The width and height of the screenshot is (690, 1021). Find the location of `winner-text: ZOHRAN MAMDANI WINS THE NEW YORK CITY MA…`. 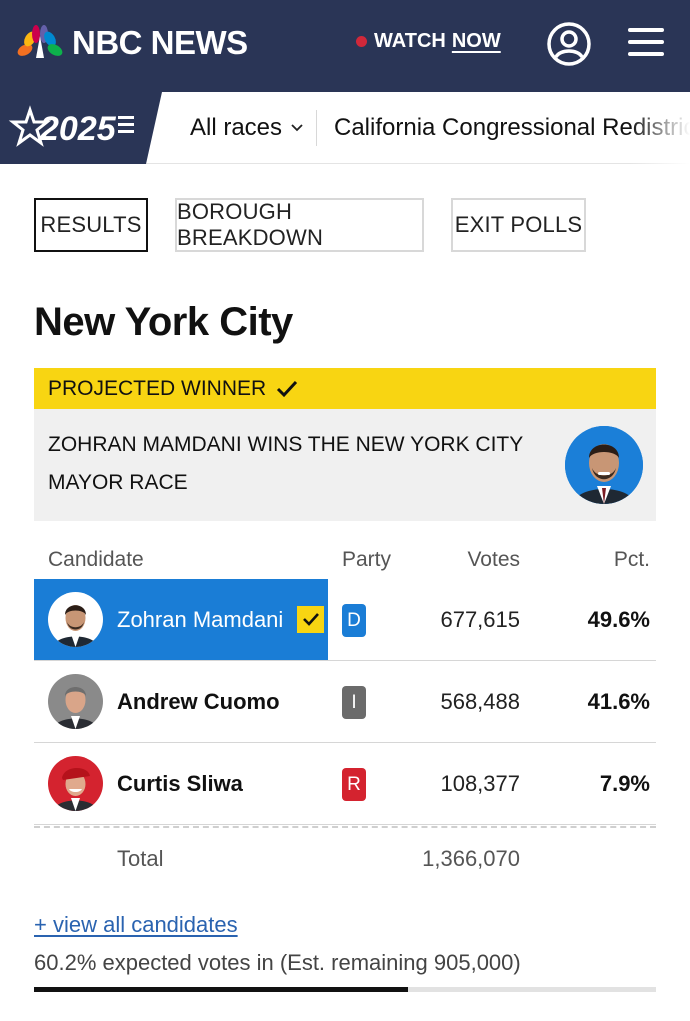

winner-text: ZOHRAN MAMDANI WINS THE NEW YORK CITY MA… is located at coordinates (285, 463).